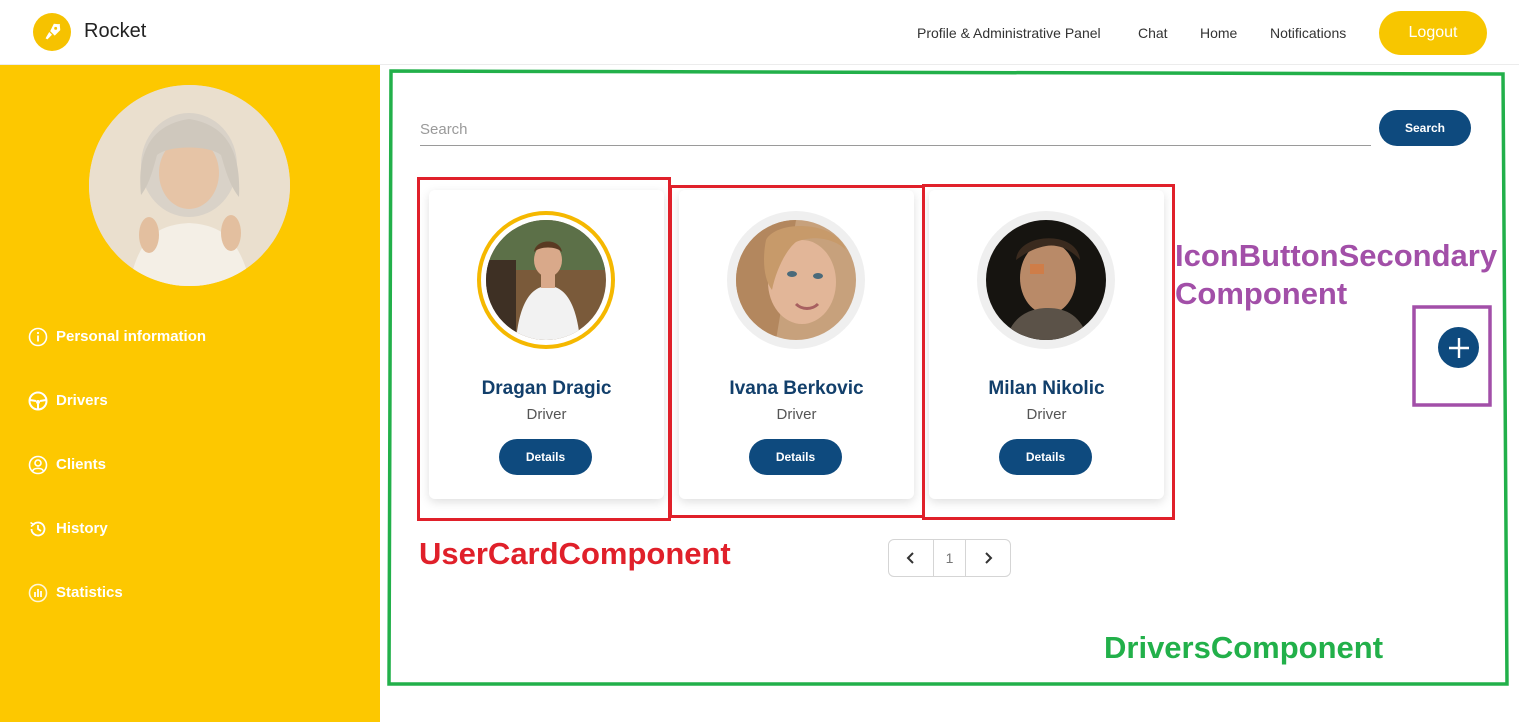 The width and height of the screenshot is (1519, 722). Describe the element at coordinates (1433, 33) in the screenshot. I see `logout-button: Logout` at that location.